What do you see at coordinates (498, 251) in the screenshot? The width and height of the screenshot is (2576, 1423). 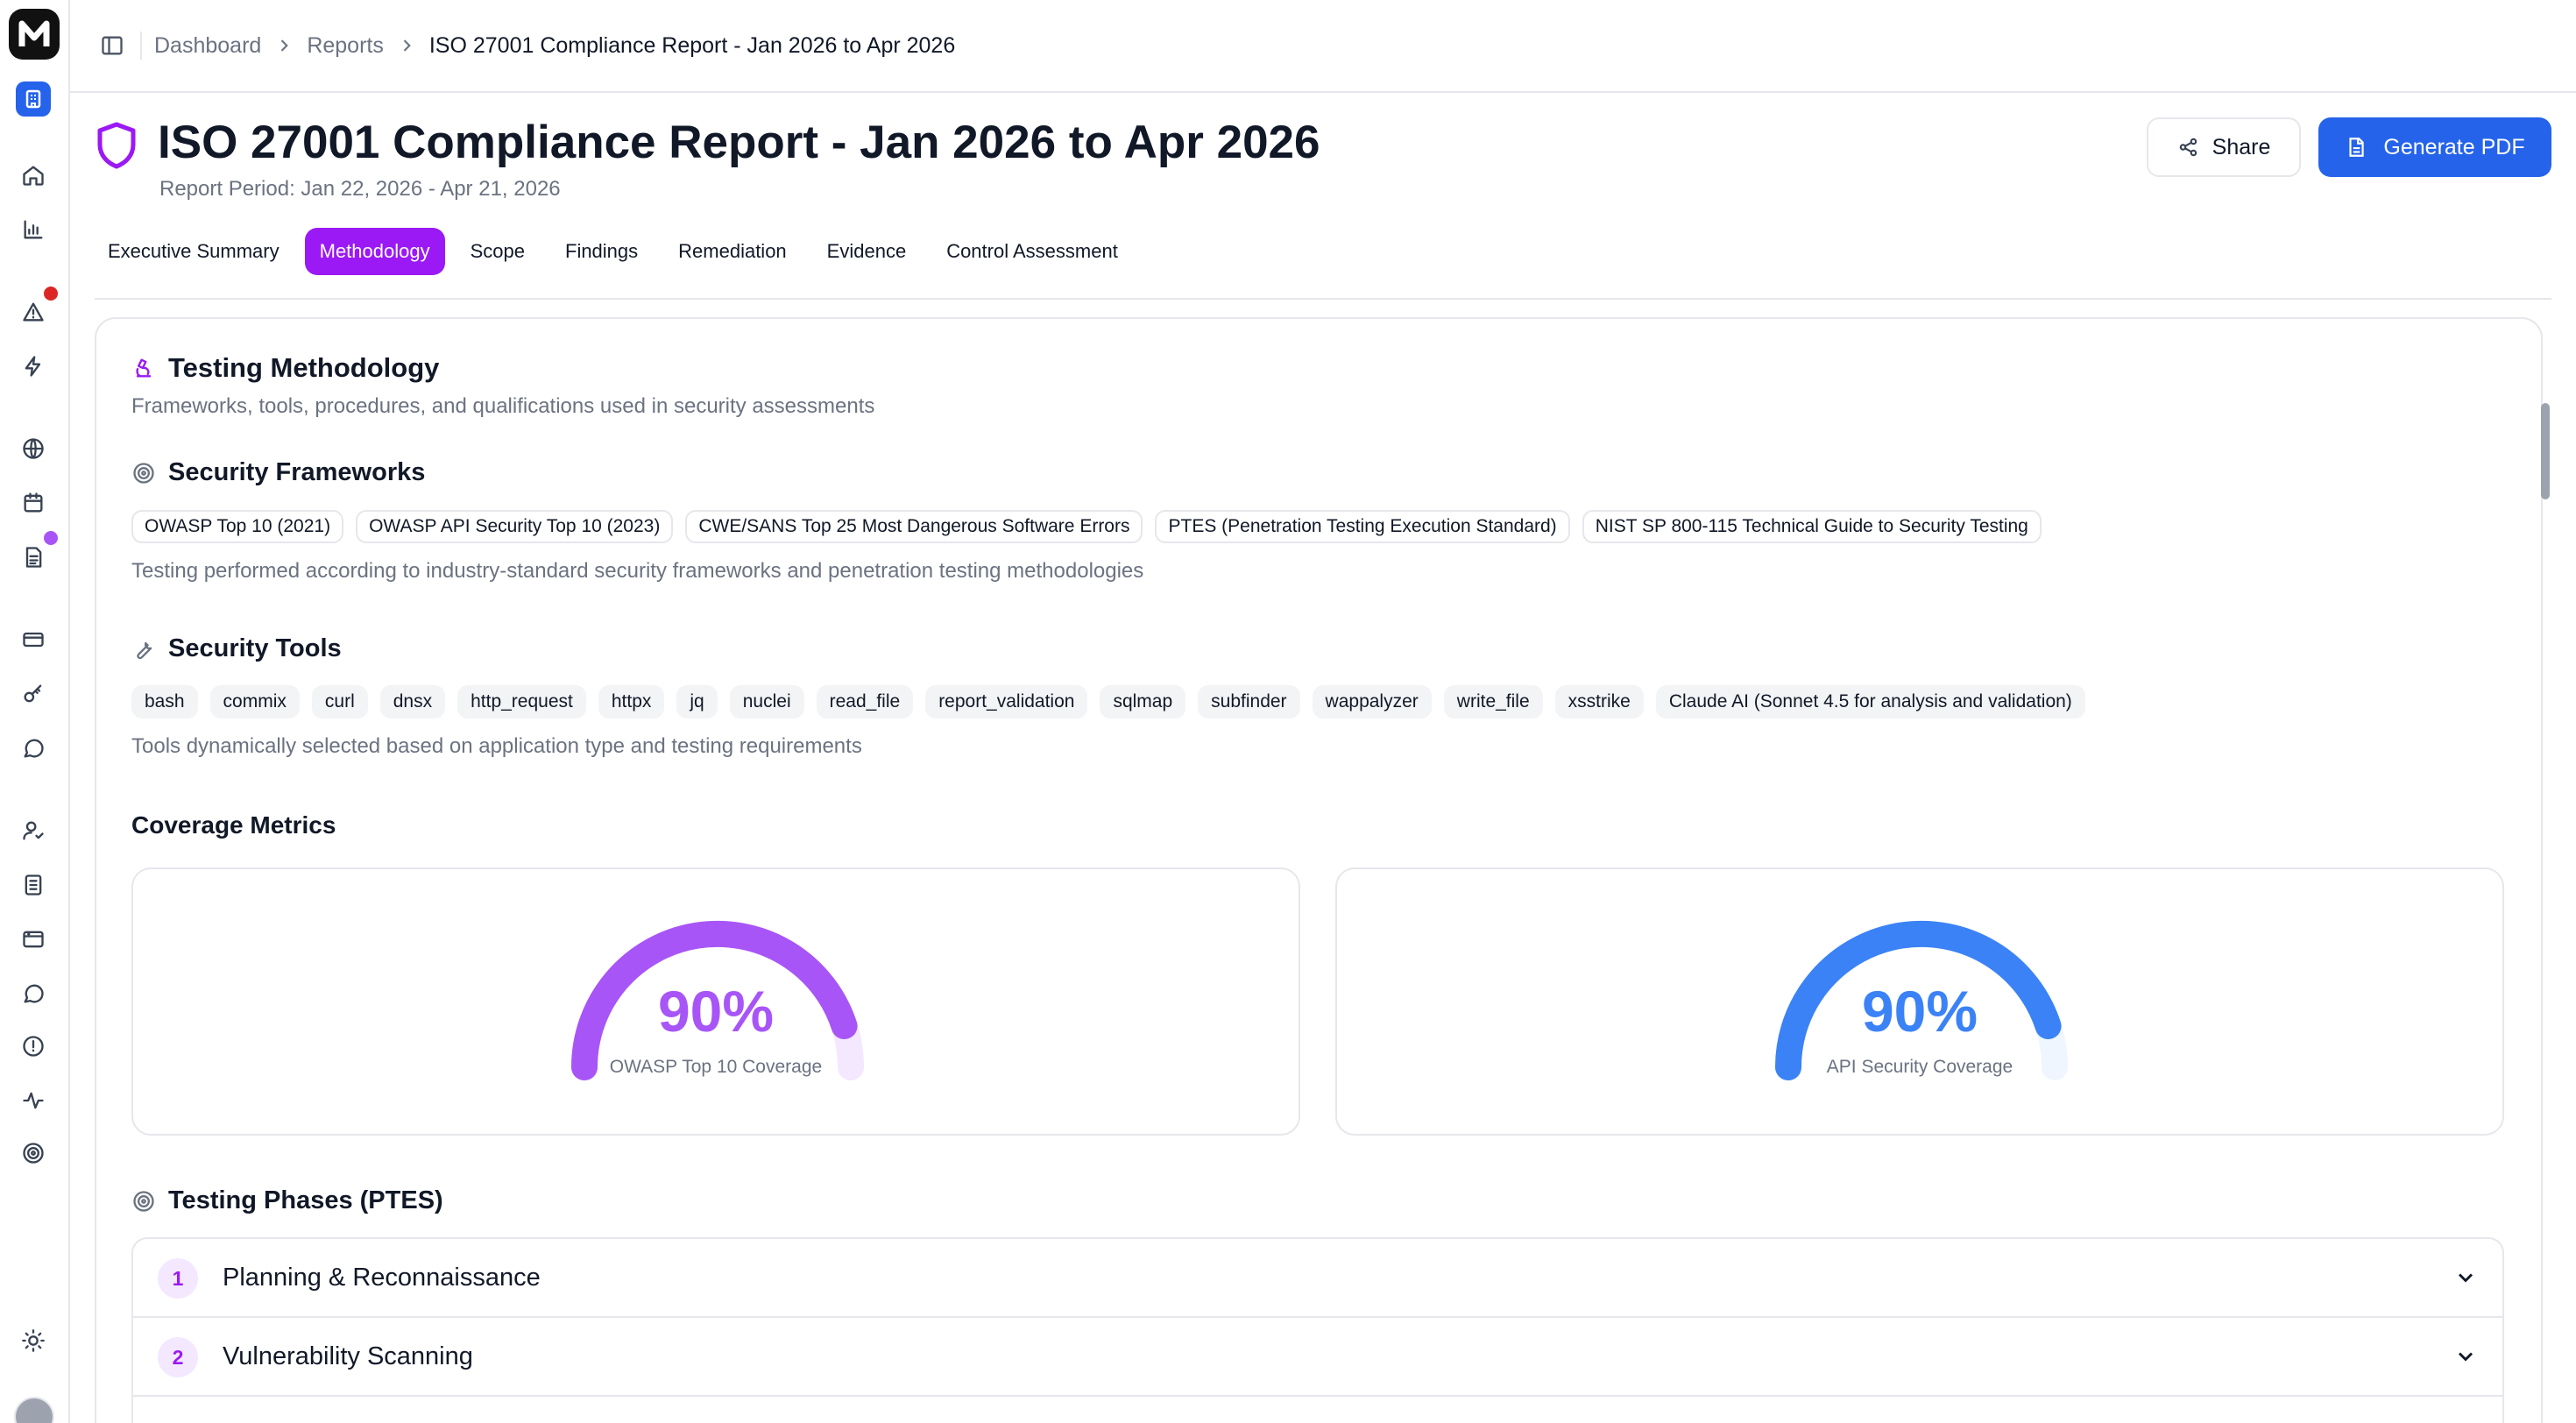 I see `tab-scope: Scope` at bounding box center [498, 251].